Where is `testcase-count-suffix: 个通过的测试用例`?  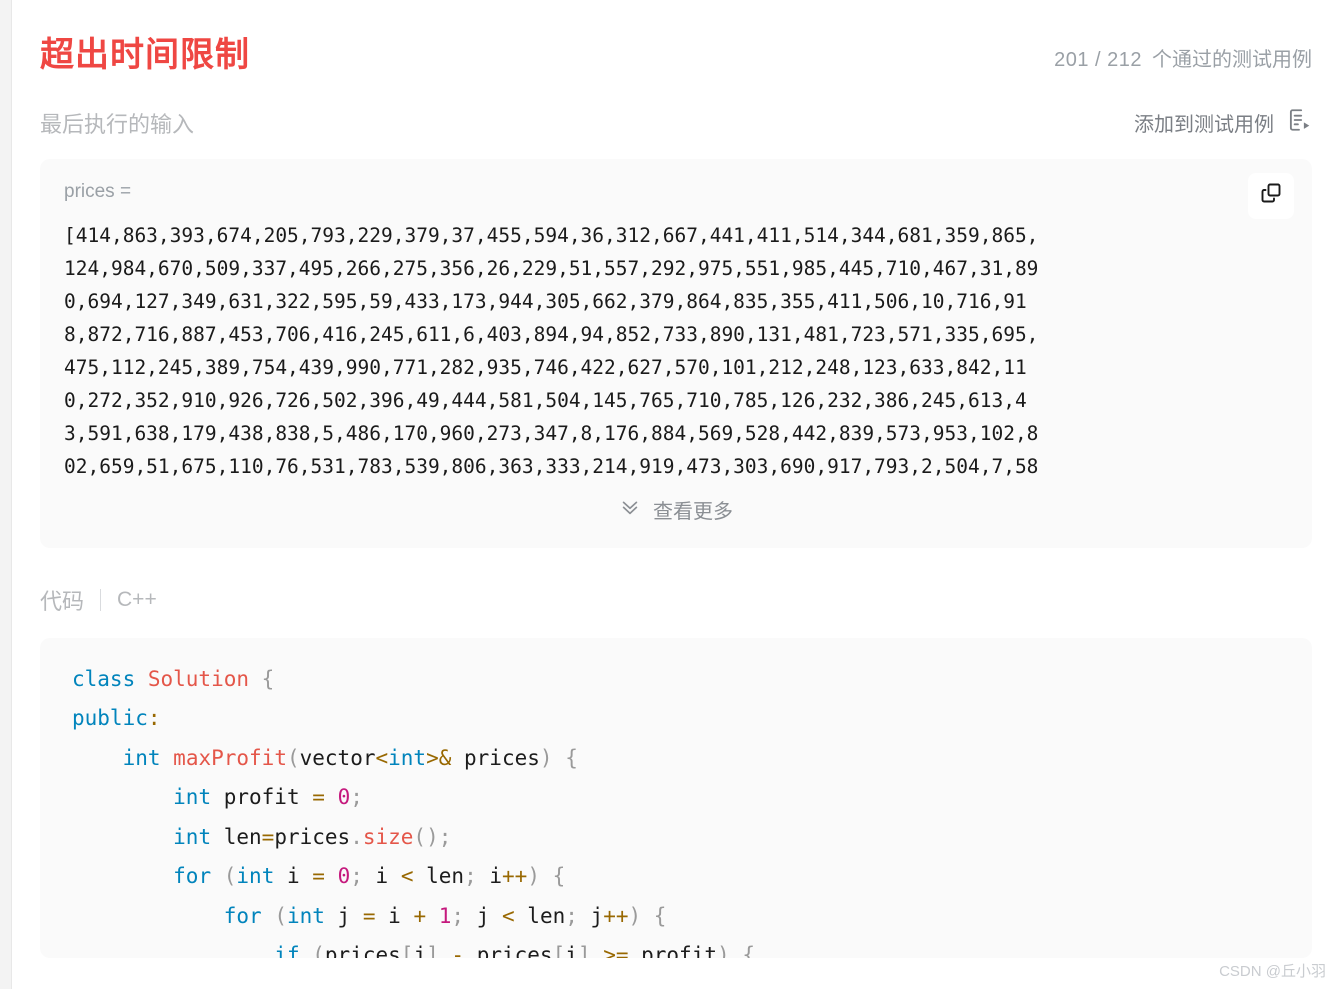 testcase-count-suffix: 个通过的测试用例 is located at coordinates (1232, 60).